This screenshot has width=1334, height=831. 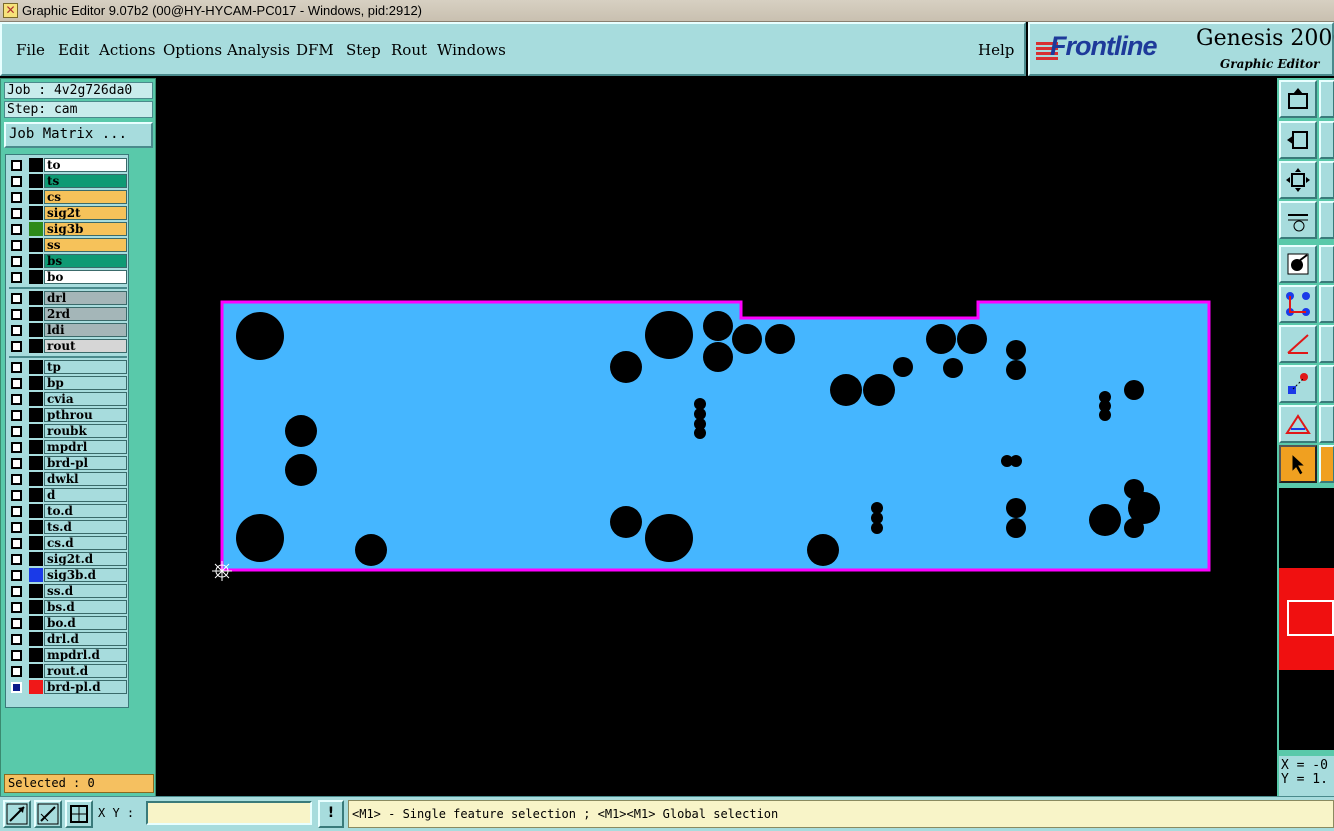 What do you see at coordinates (85, 687) in the screenshot?
I see `layer-name: brd-pl.d` at bounding box center [85, 687].